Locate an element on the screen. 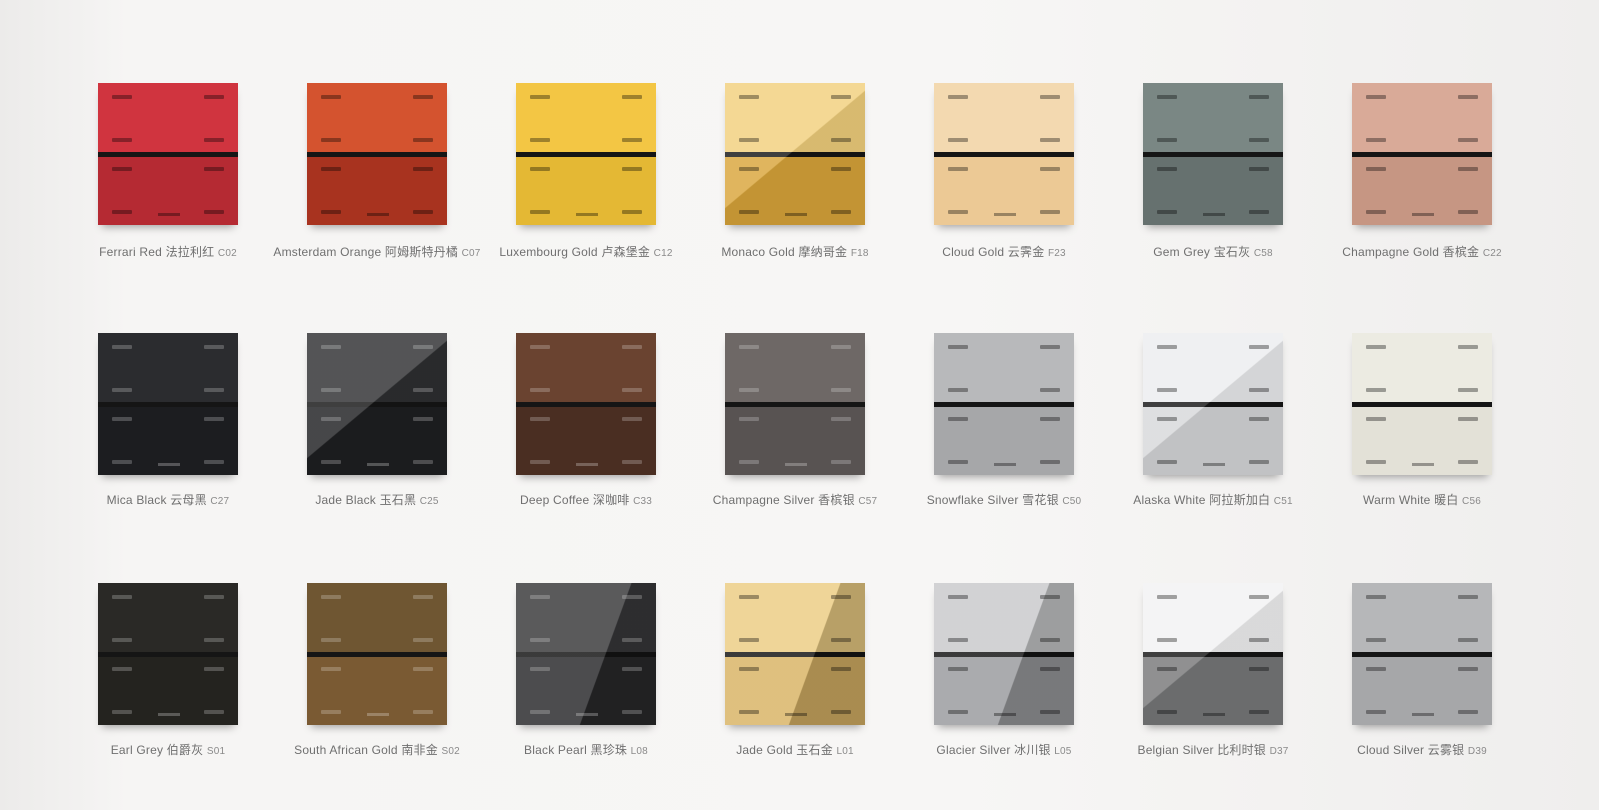  swatch-gem-grey is located at coordinates (1213, 154).